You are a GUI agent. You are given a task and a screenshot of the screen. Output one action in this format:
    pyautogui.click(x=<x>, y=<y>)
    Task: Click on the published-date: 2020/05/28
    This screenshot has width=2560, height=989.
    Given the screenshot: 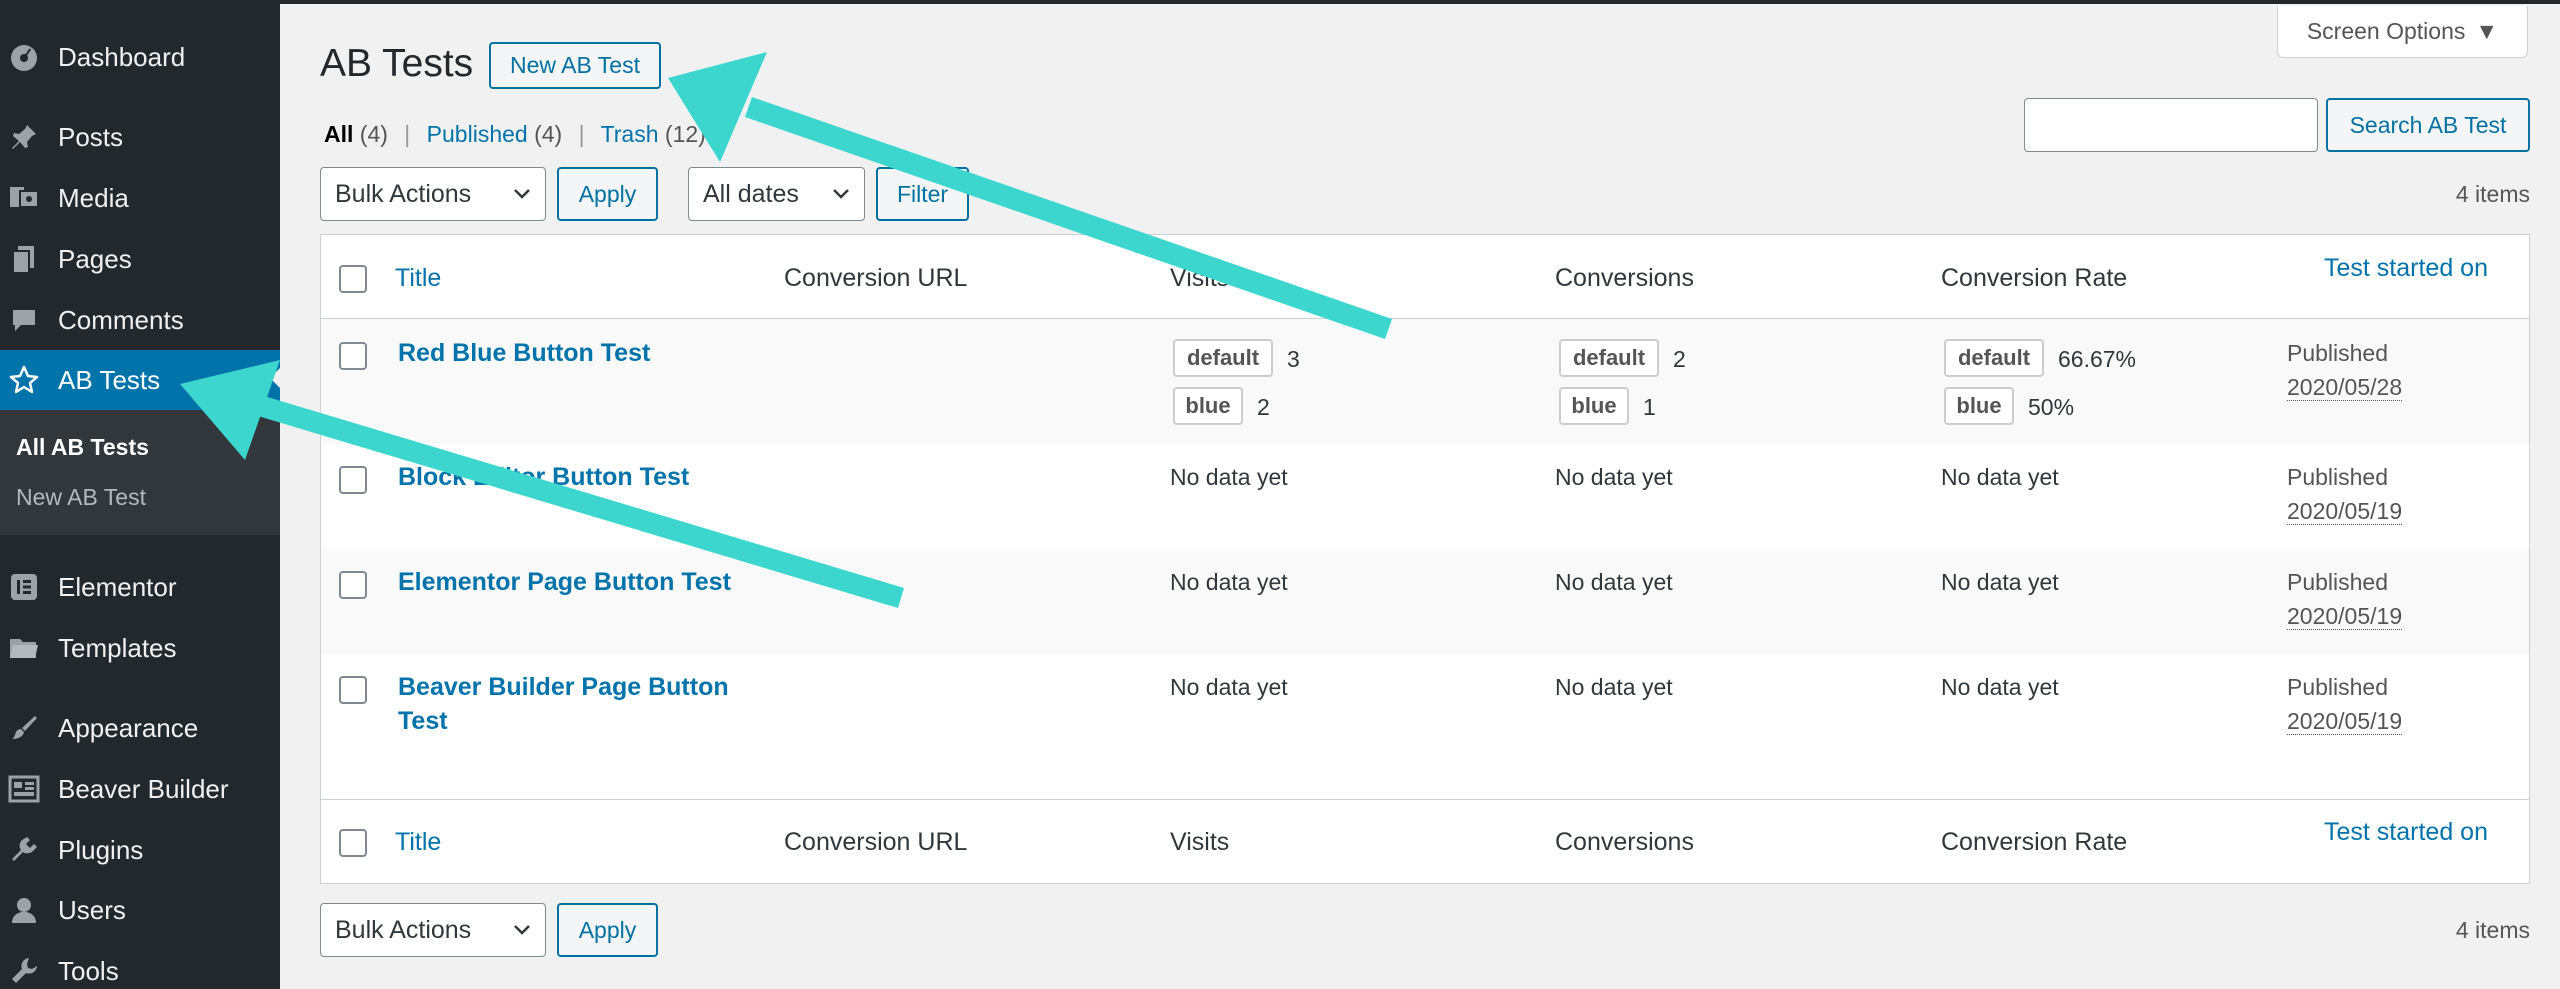 What is the action you would take?
    pyautogui.click(x=2345, y=387)
    